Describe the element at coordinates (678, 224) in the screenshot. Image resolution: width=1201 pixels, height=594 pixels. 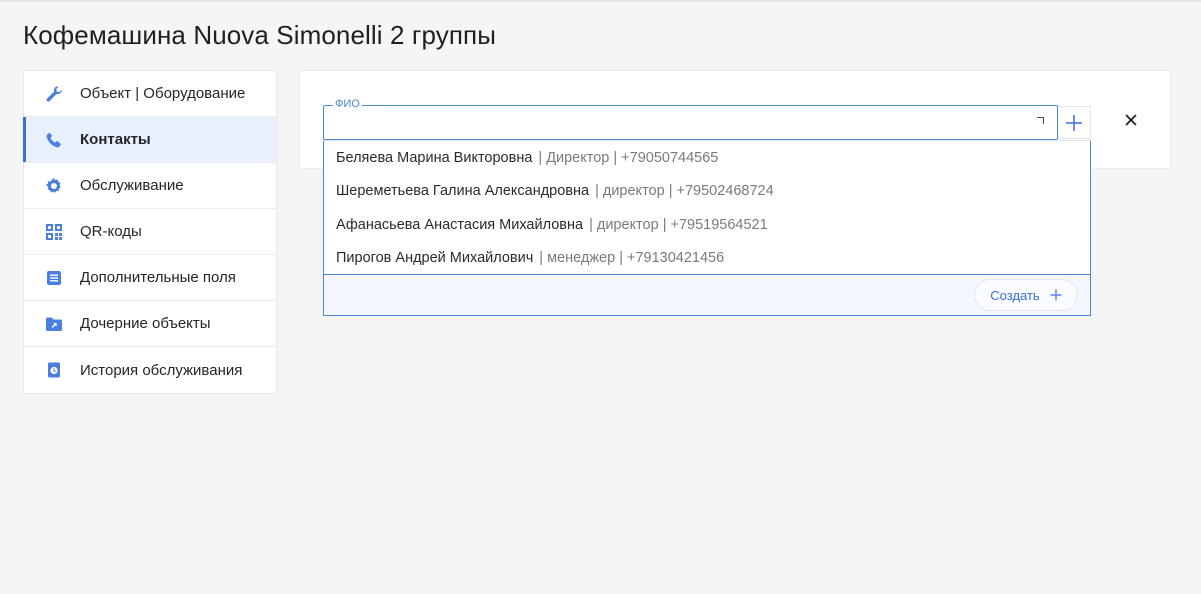
I see `contact-details: | директор | +79519564521` at that location.